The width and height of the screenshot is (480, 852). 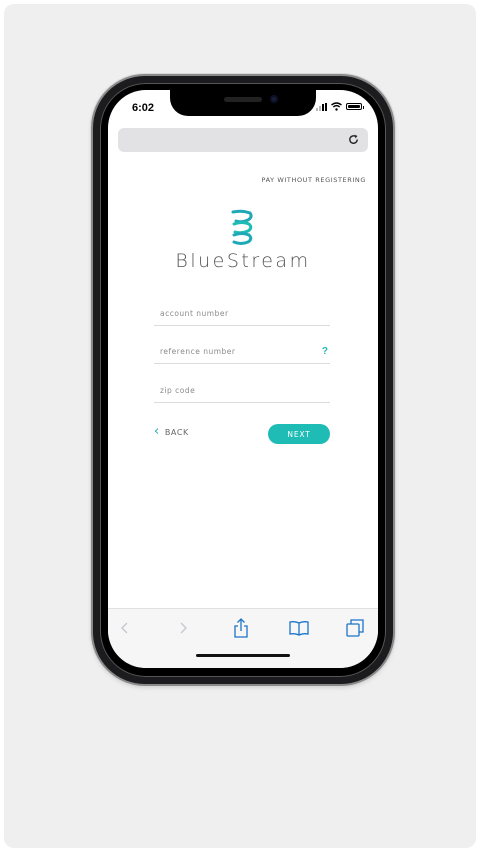 I want to click on tabs-icon, so click(x=355, y=628).